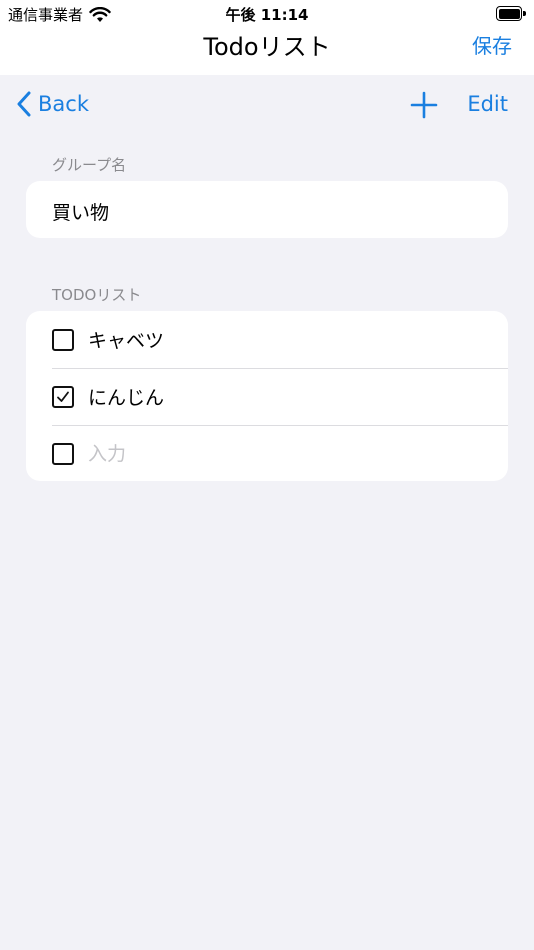  I want to click on todo-item: にんじん, so click(267, 396).